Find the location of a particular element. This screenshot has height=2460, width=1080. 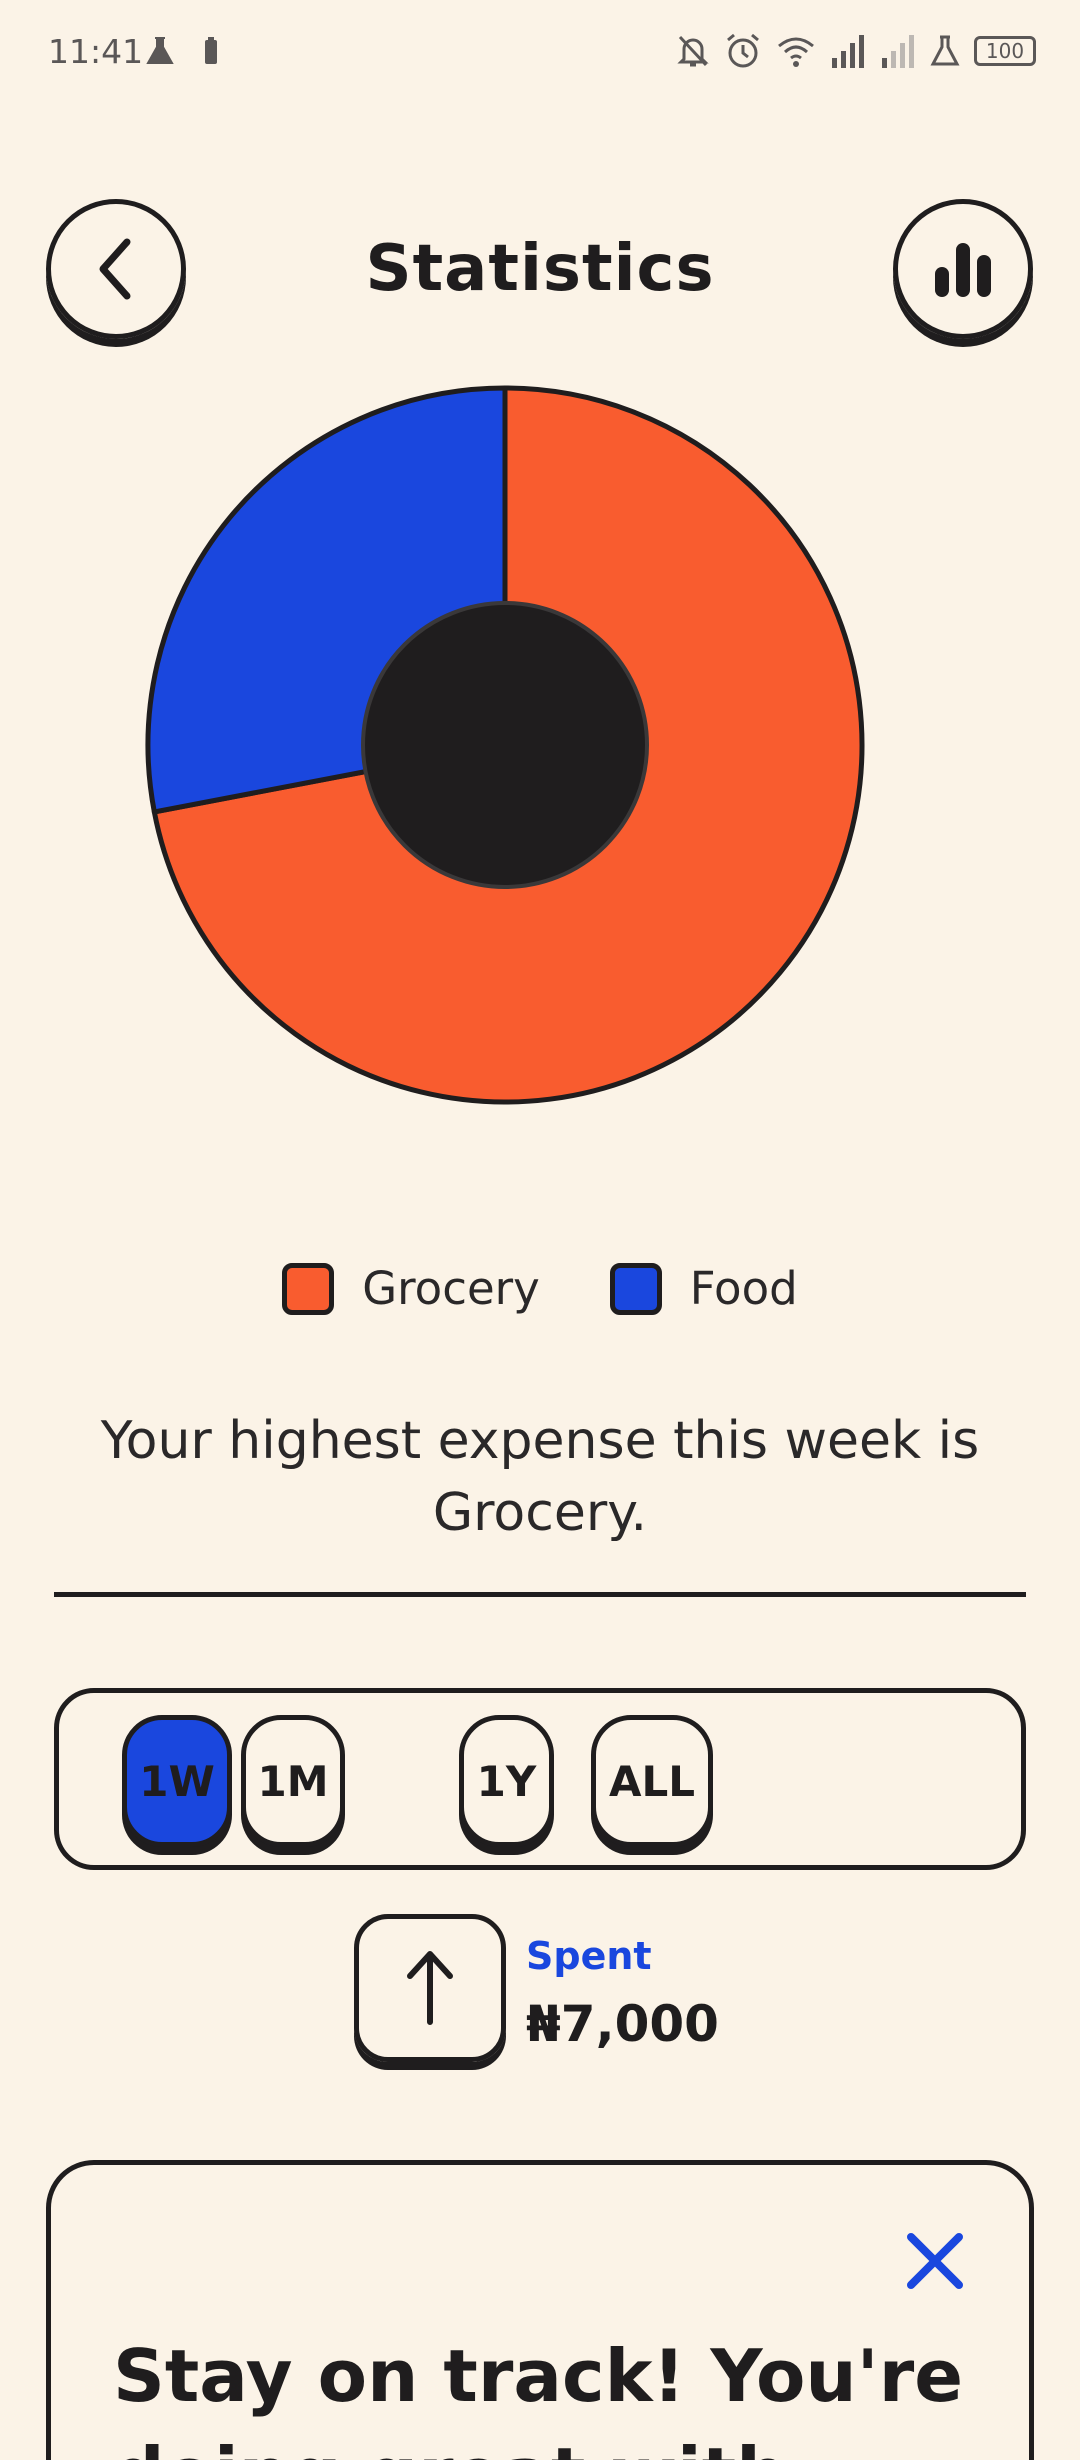

timeframe-1w-button: 1W is located at coordinates (177, 1781).